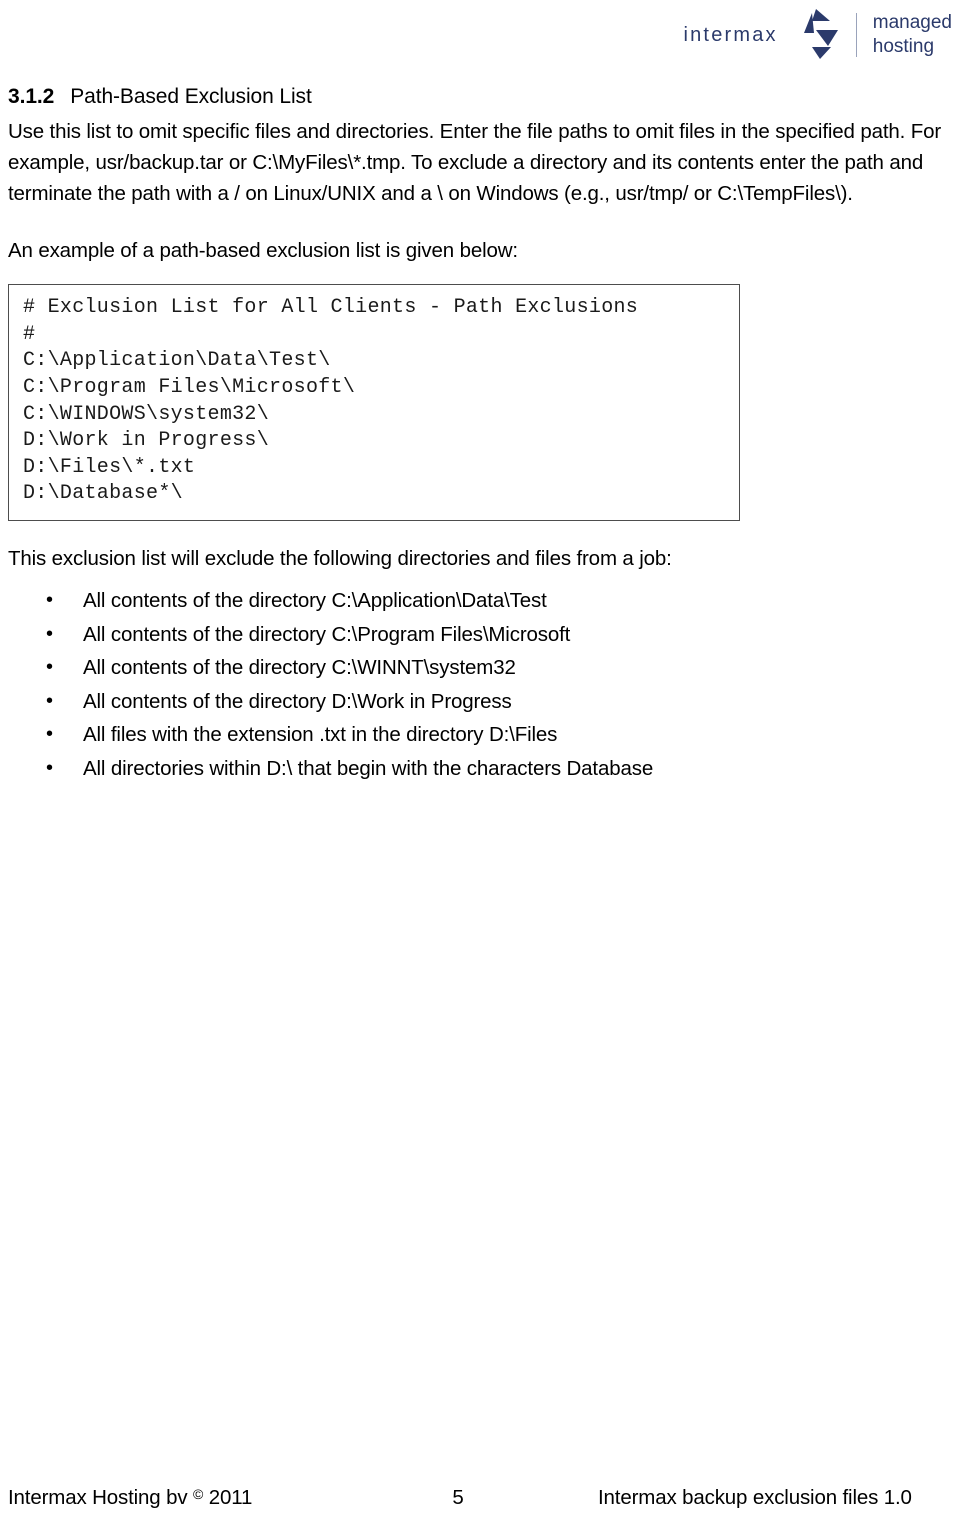 The height and width of the screenshot is (1530, 960). What do you see at coordinates (814, 35) in the screenshot?
I see `intermax-arrows-logo-icon` at bounding box center [814, 35].